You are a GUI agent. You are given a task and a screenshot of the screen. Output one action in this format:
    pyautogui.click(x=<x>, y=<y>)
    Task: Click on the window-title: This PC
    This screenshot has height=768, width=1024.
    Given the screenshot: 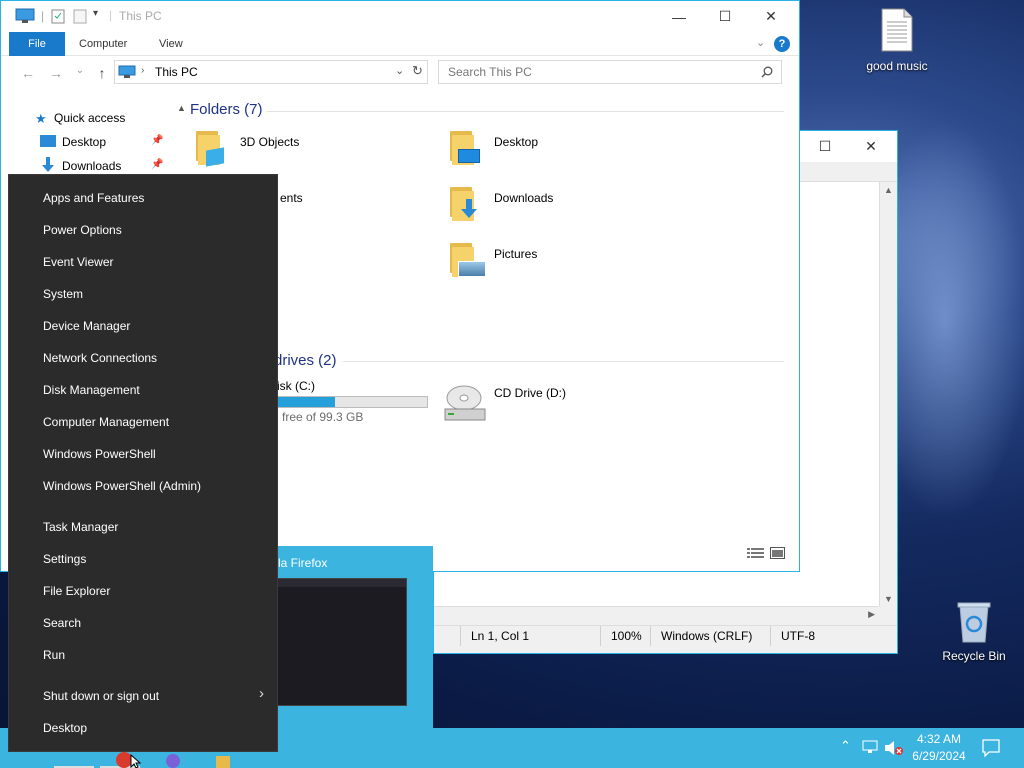 What is the action you would take?
    pyautogui.click(x=140, y=16)
    